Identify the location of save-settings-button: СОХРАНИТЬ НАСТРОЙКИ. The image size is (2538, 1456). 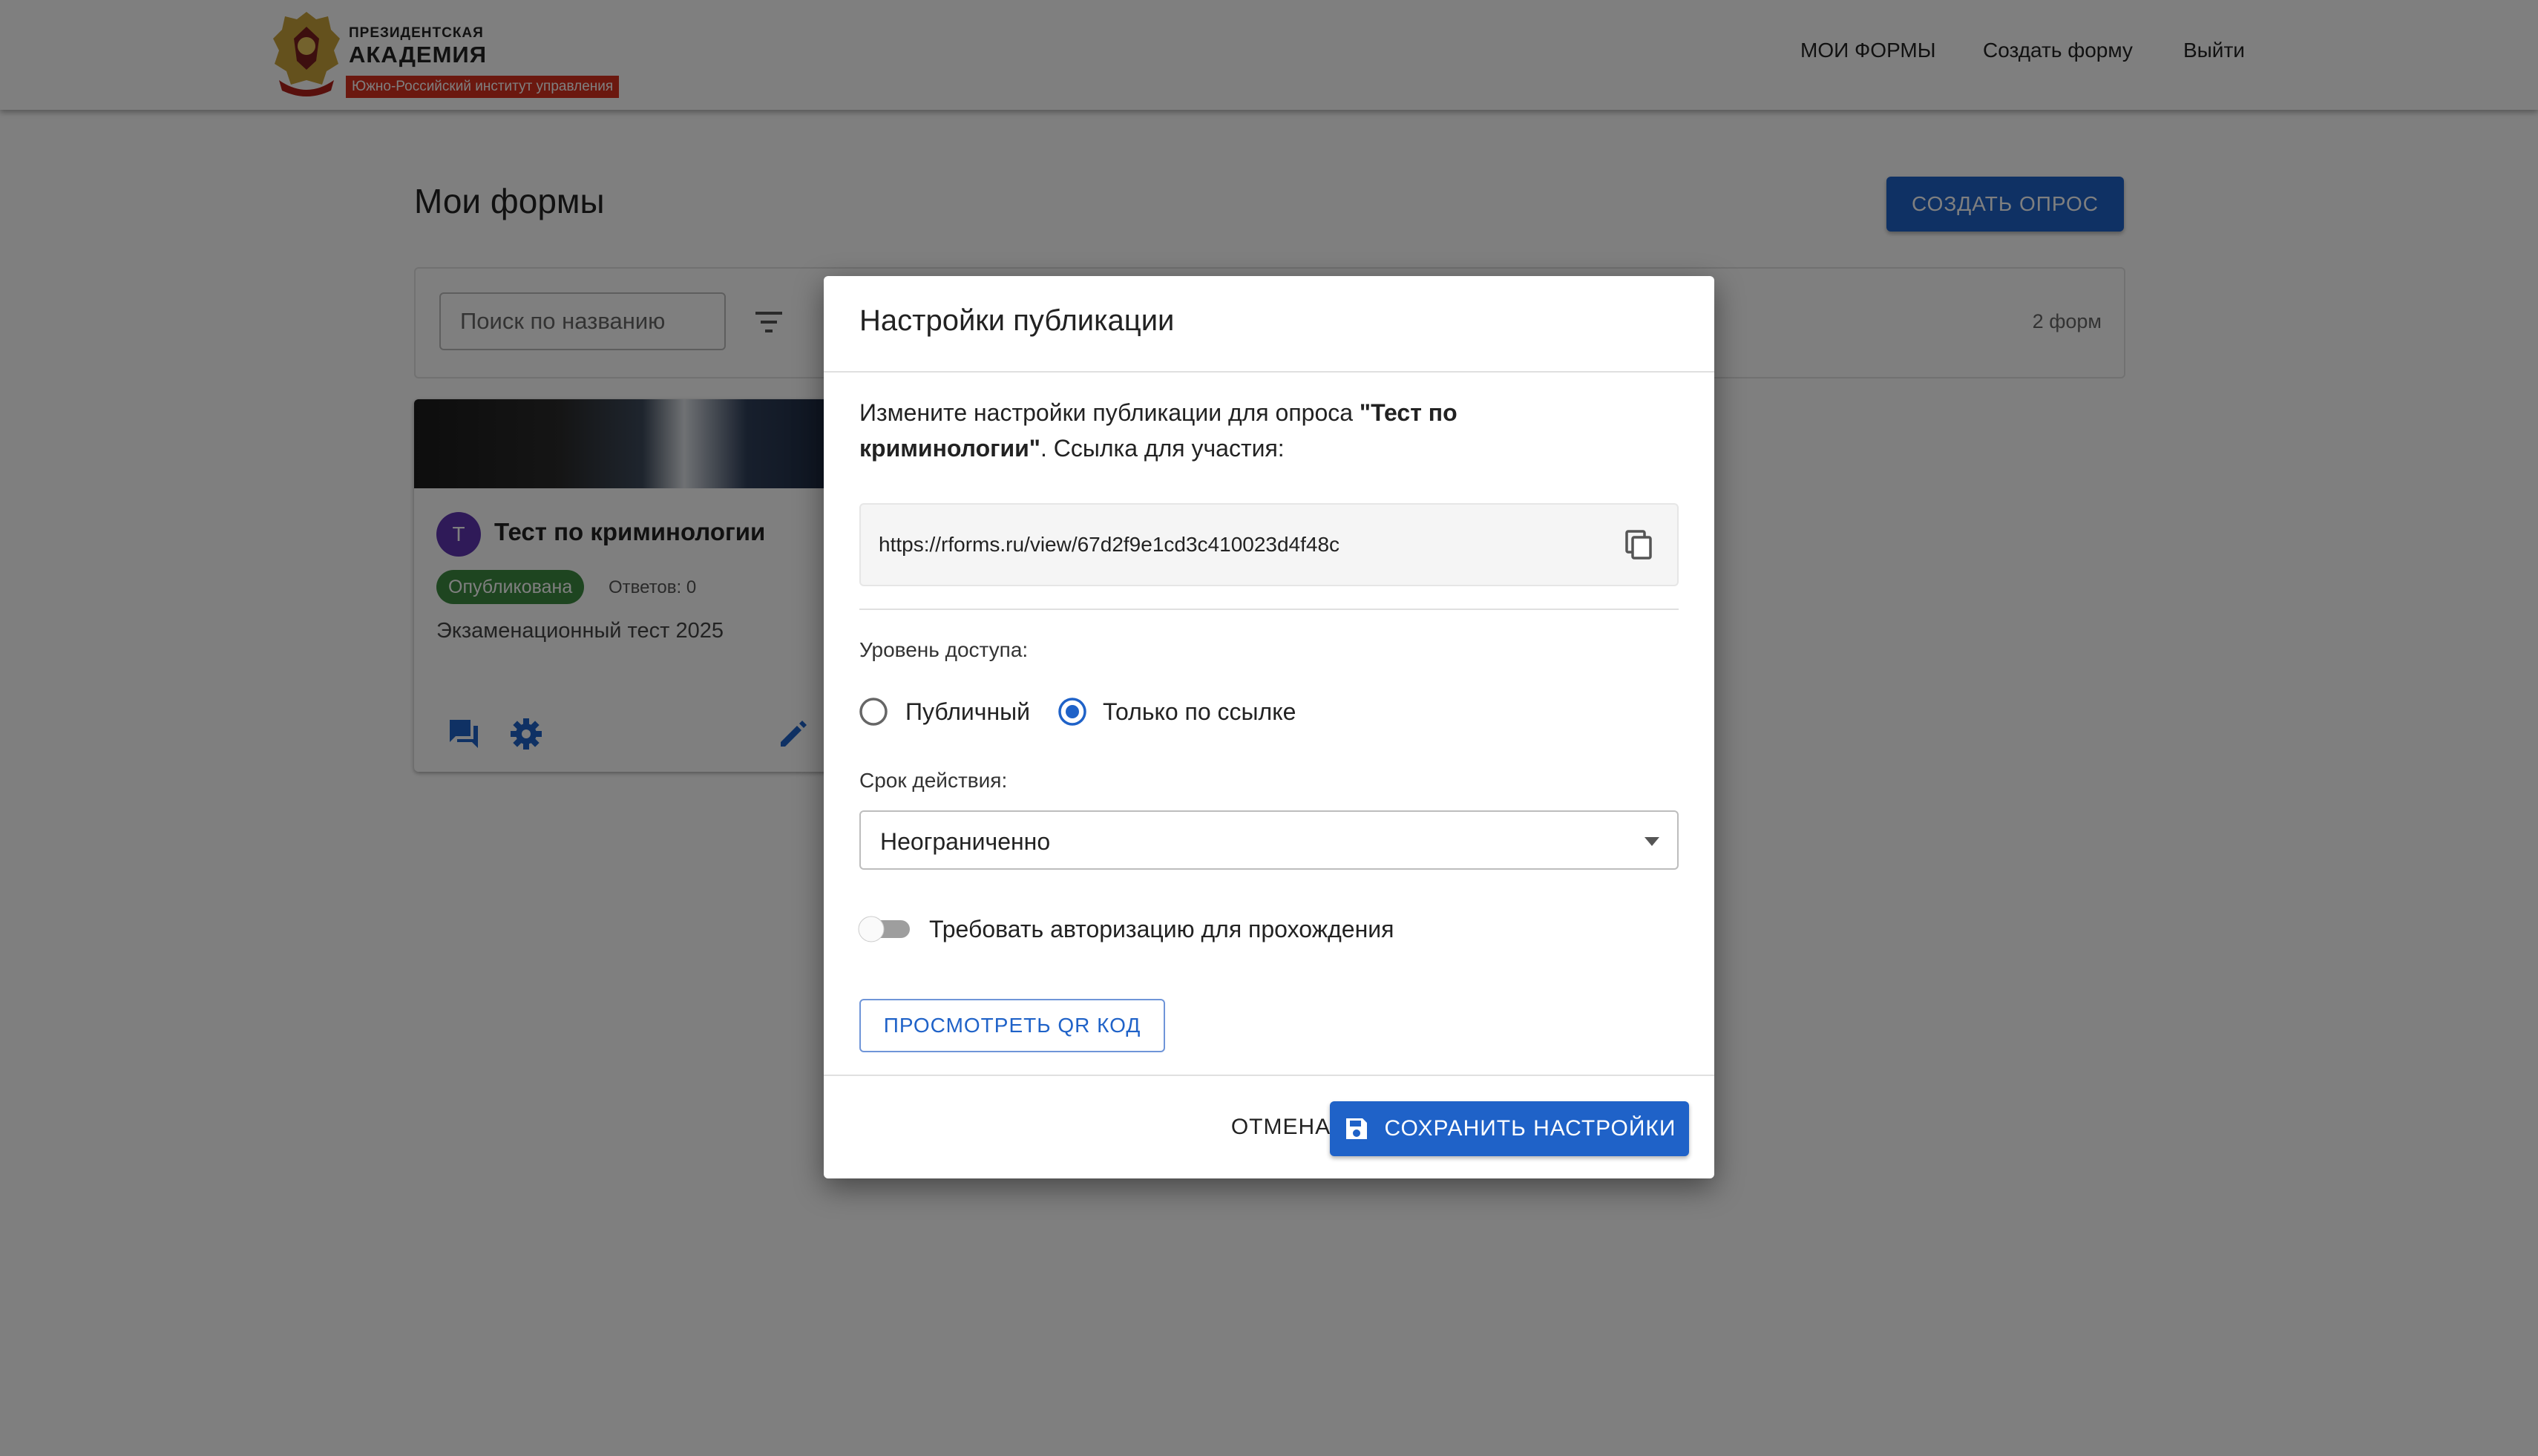
(1509, 1128).